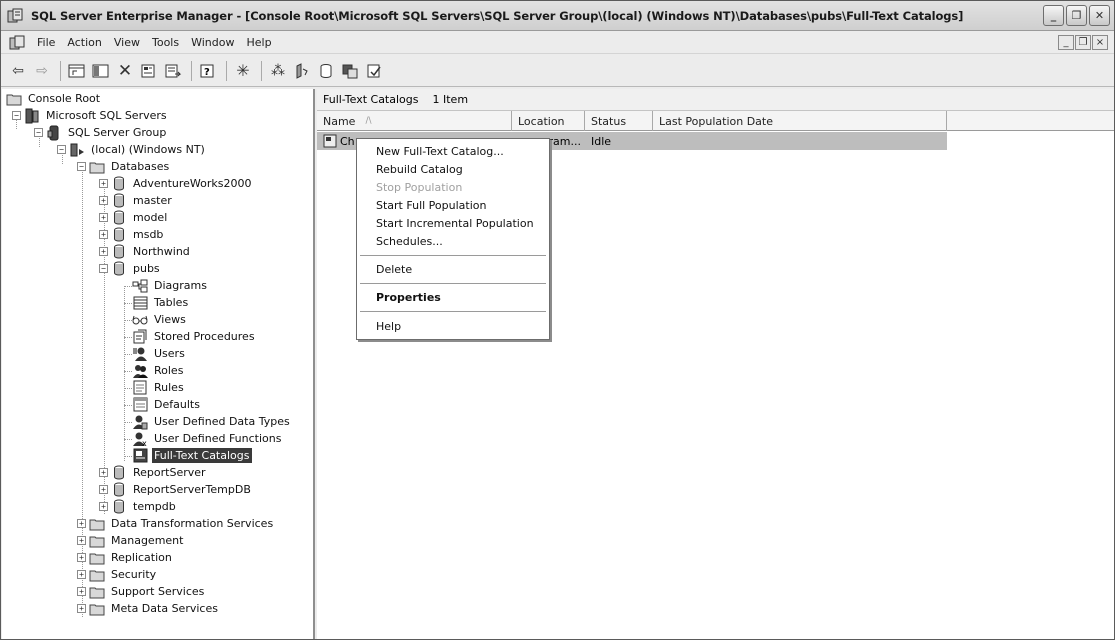 The image size is (1115, 640). What do you see at coordinates (125, 71) in the screenshot?
I see `delete-icon: ✕` at bounding box center [125, 71].